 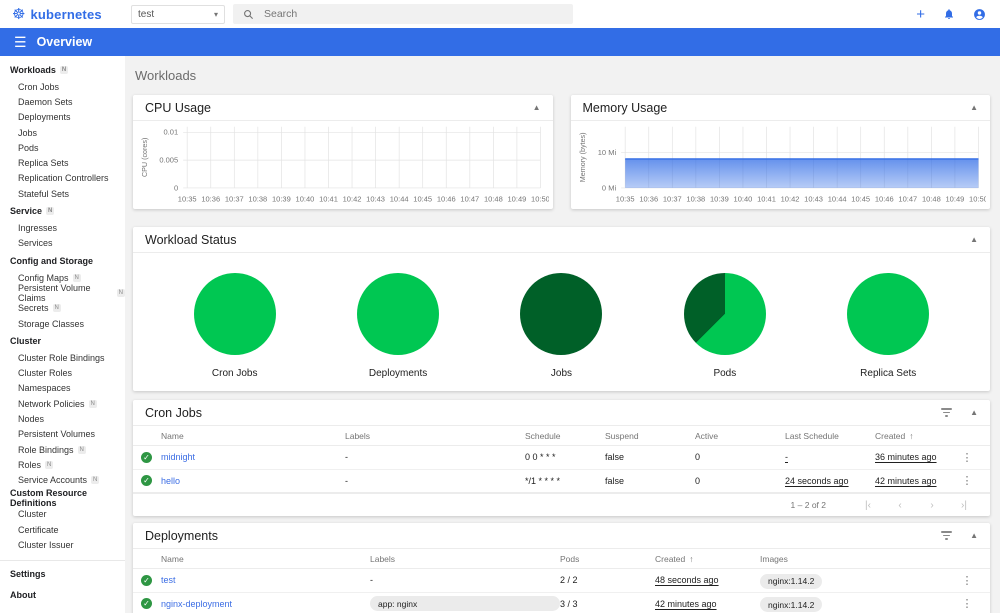 I want to click on prev-page-icon: ‹, so click(x=900, y=505).